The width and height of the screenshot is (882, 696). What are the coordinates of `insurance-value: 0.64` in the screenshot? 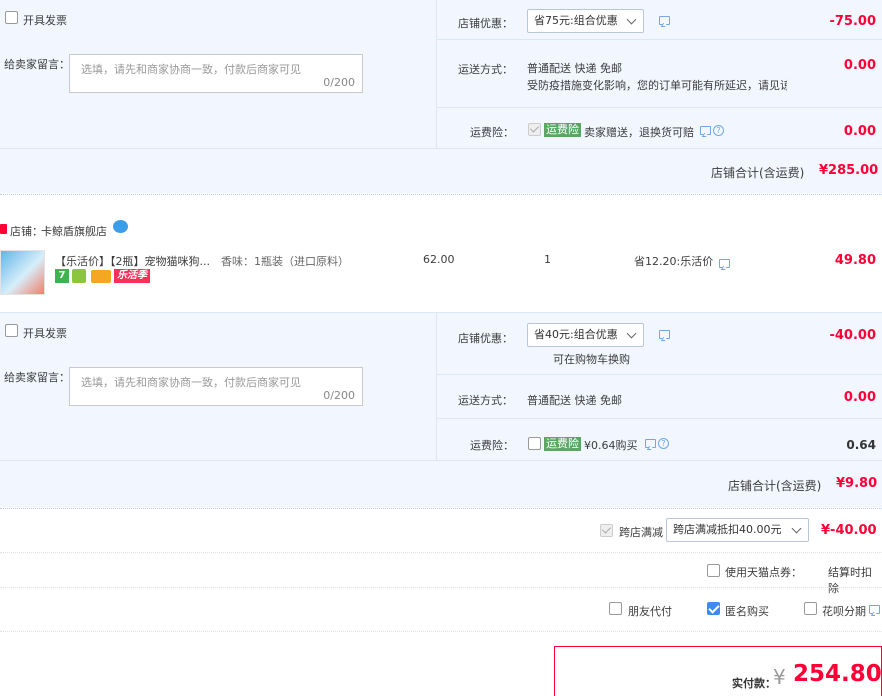 It's located at (861, 445).